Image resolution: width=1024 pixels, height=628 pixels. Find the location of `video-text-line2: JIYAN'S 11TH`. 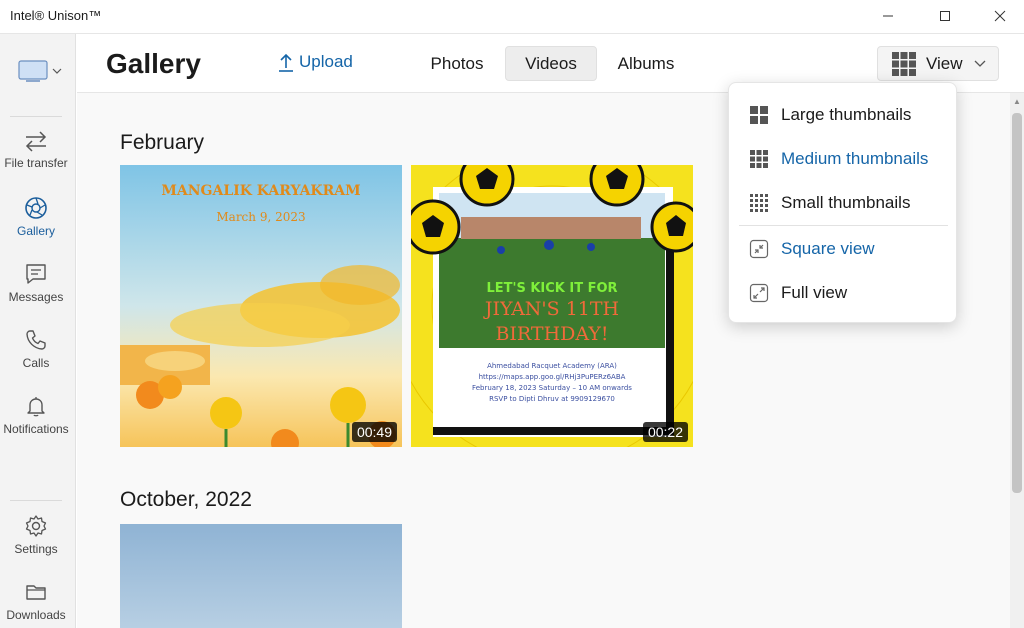

video-text-line2: JIYAN'S 11TH is located at coordinates (551, 309).